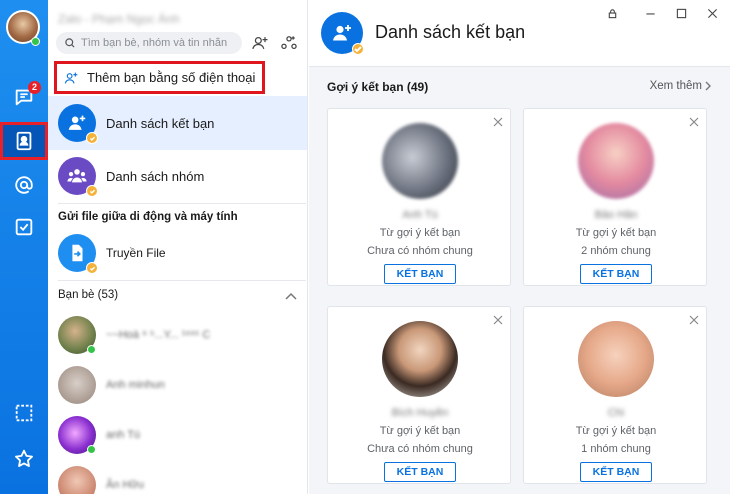 Image resolution: width=730 pixels, height=494 pixels. Describe the element at coordinates (71, 77) in the screenshot. I see `add-user-icon` at that location.